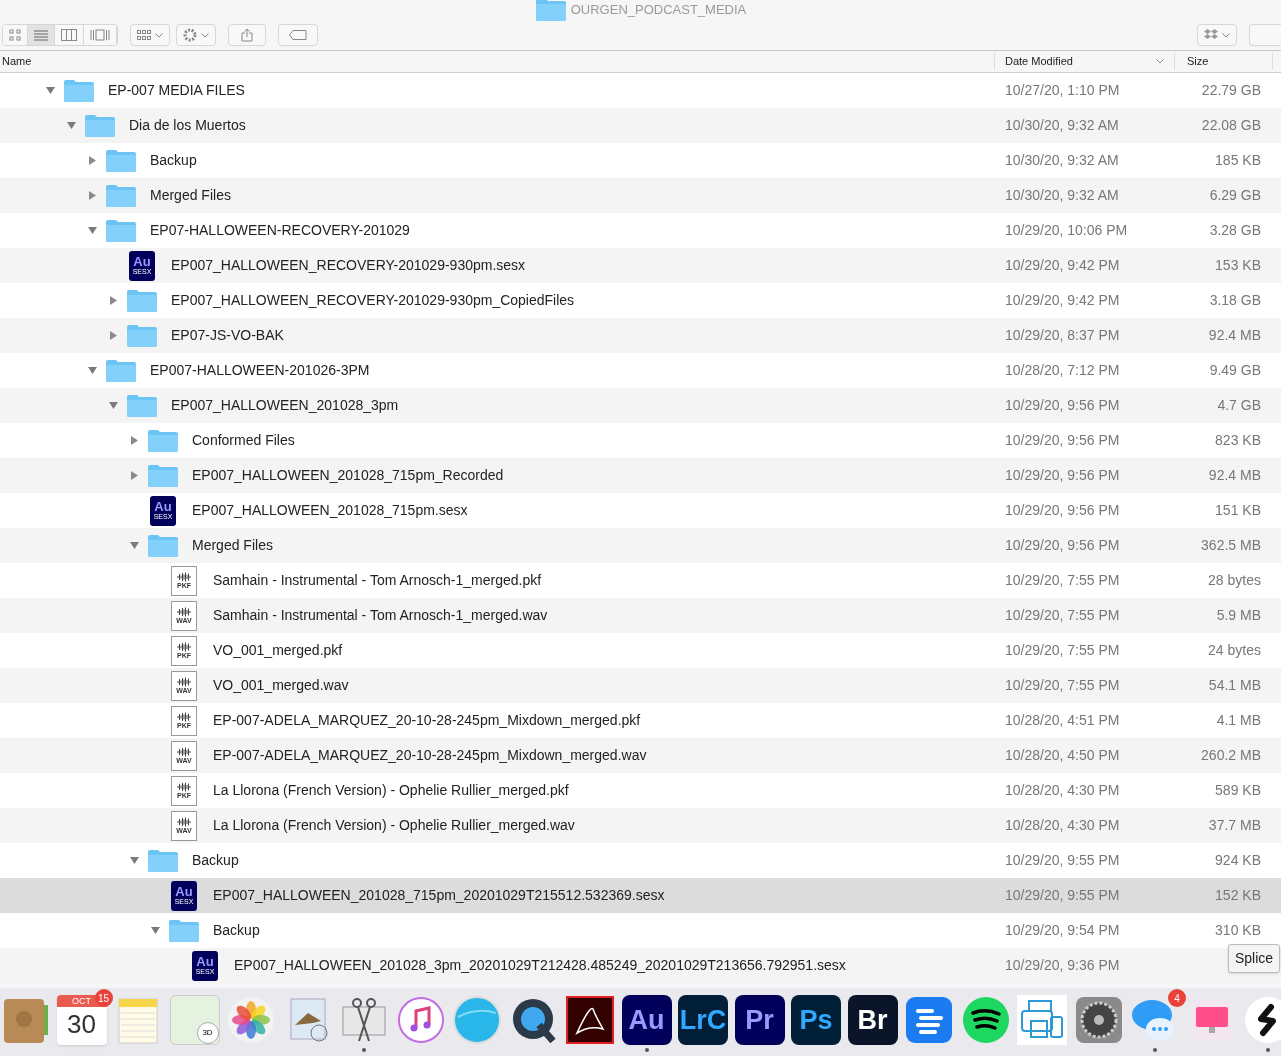  I want to click on file-name: EP07-JS-VO-BAK, so click(227, 335).